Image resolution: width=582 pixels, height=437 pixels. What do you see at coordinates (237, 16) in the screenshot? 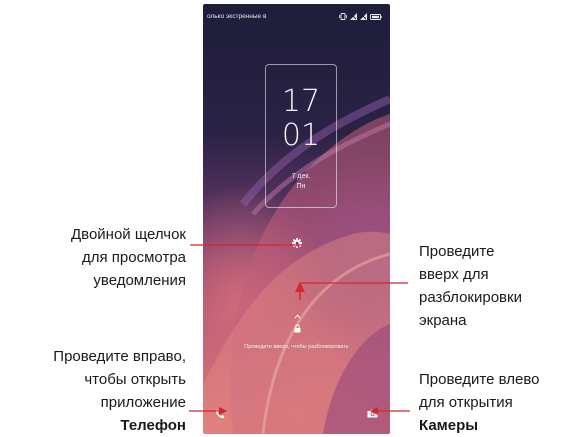
I see `status-text: олько экстренные в` at bounding box center [237, 16].